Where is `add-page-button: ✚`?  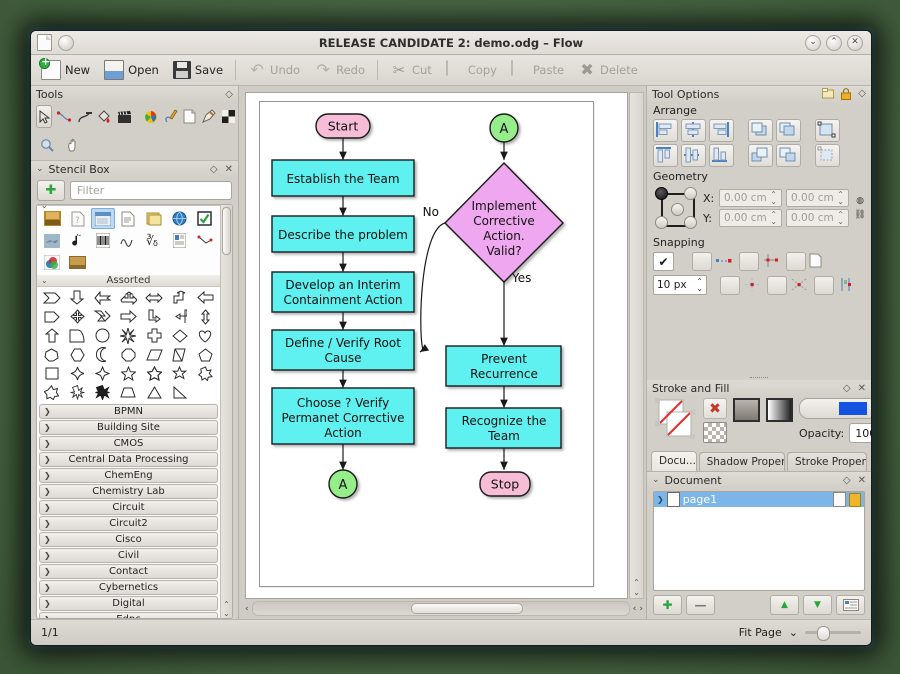 add-page-button: ✚ is located at coordinates (667, 605).